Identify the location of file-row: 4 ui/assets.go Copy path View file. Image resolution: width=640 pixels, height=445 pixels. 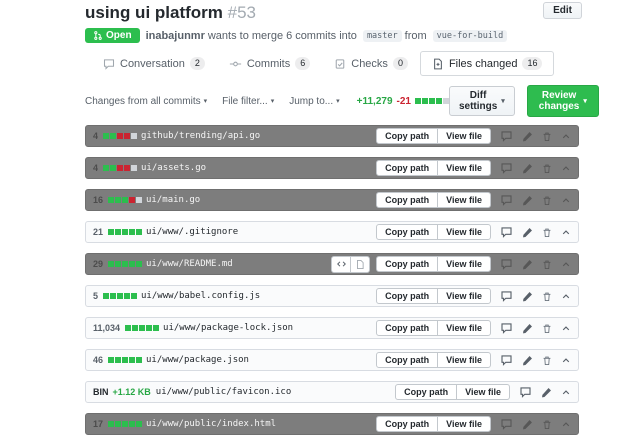
(332, 168).